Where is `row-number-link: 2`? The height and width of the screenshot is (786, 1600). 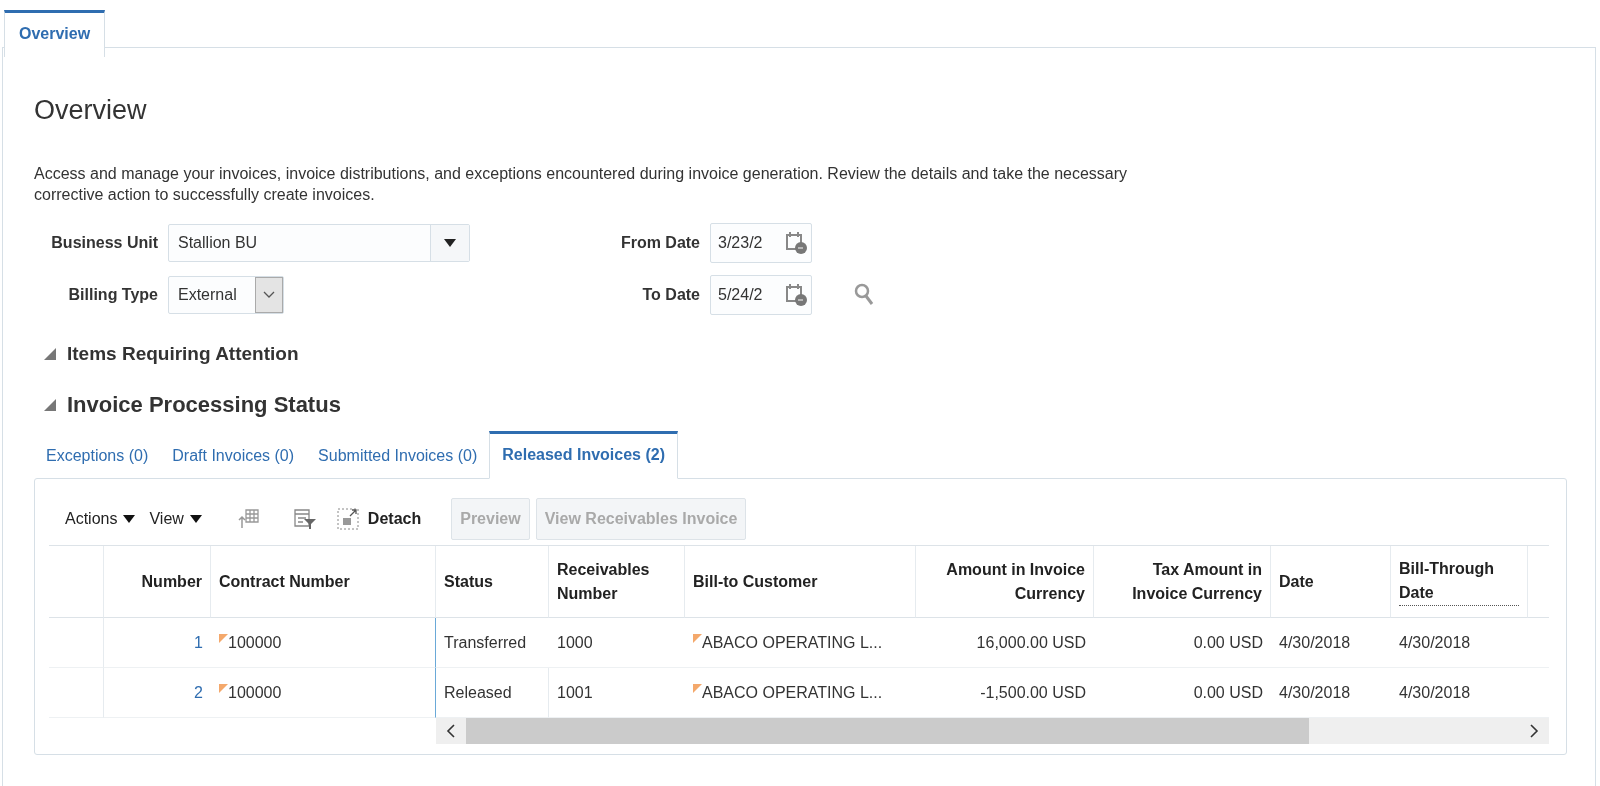 row-number-link: 2 is located at coordinates (198, 692).